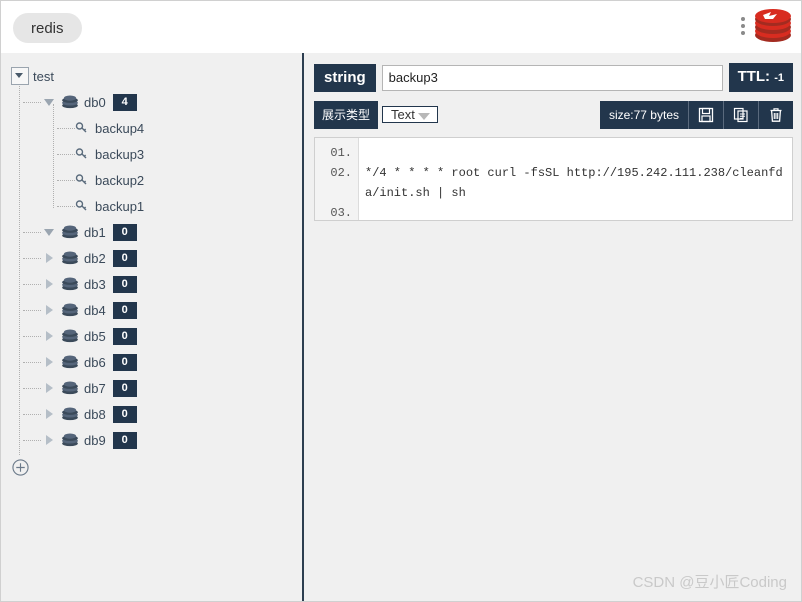 This screenshot has height=602, width=802. I want to click on redis-logo-icon, so click(773, 25).